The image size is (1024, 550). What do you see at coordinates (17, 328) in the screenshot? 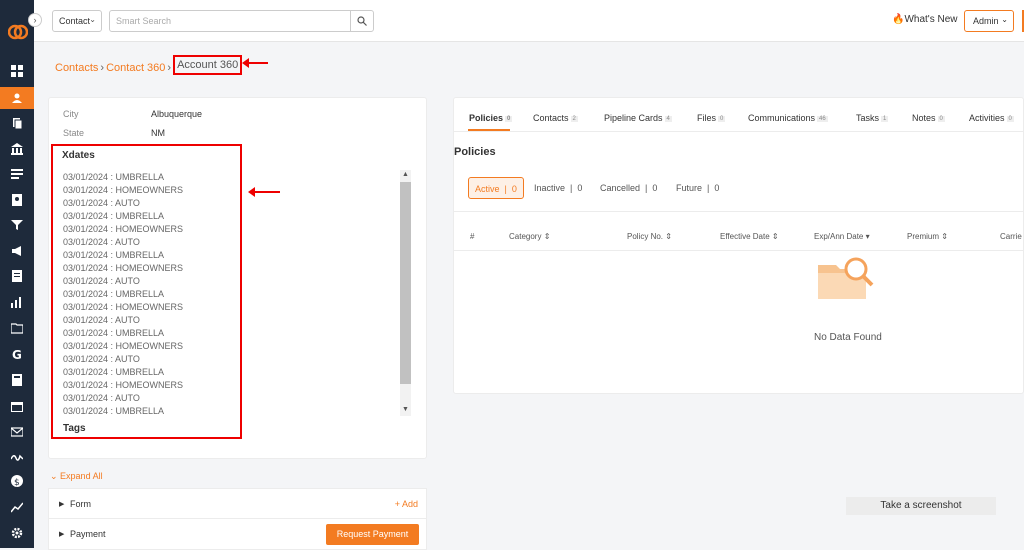
I see `folder-icon` at bounding box center [17, 328].